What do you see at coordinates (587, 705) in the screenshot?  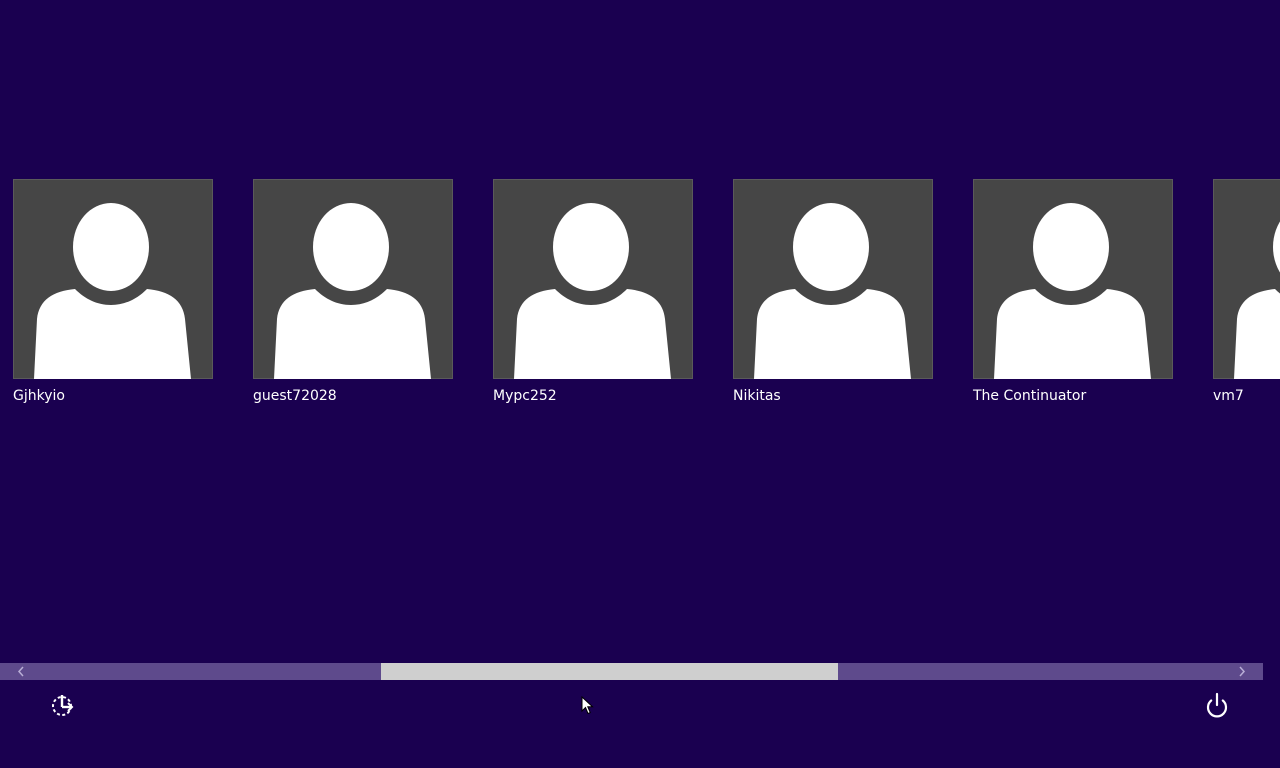 I see `mouse-cursor-icon` at bounding box center [587, 705].